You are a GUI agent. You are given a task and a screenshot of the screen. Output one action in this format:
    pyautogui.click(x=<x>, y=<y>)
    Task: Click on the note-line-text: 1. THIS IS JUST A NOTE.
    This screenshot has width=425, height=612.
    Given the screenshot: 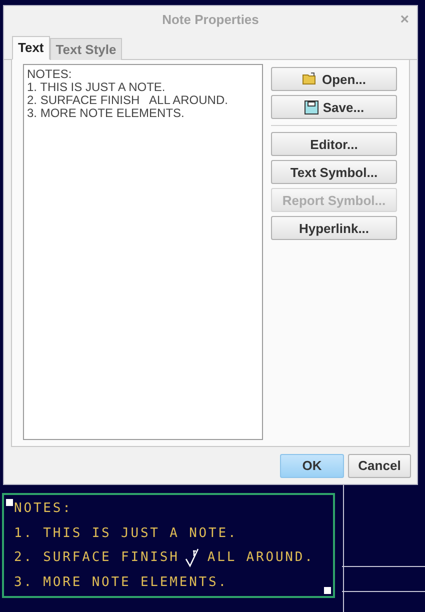 What is the action you would take?
    pyautogui.click(x=126, y=533)
    